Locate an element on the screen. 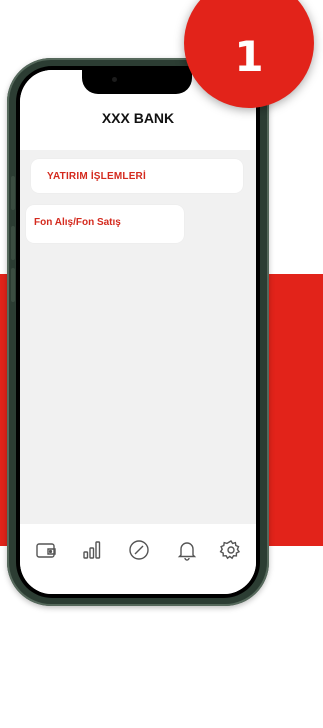 This screenshot has height=728, width=323. phone-notch is located at coordinates (137, 82).